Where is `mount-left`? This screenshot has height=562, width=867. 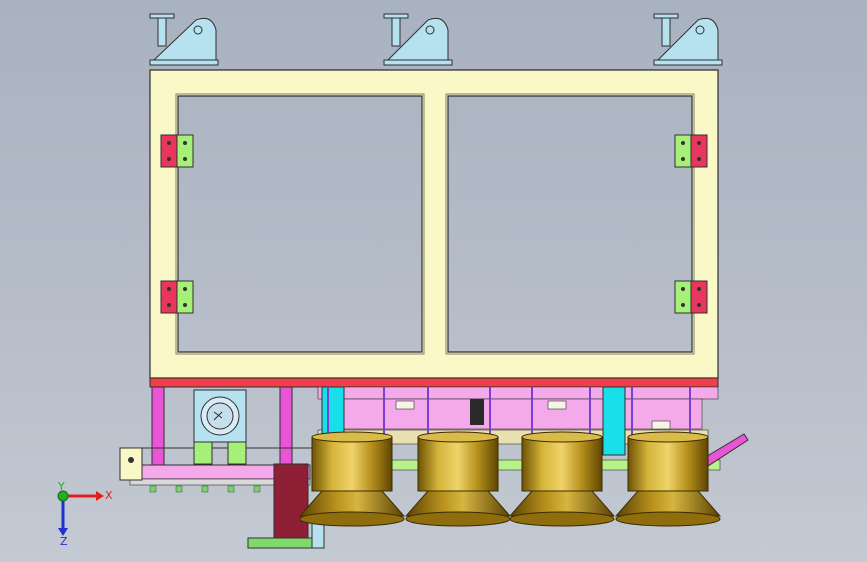
mount-left is located at coordinates (184, 39).